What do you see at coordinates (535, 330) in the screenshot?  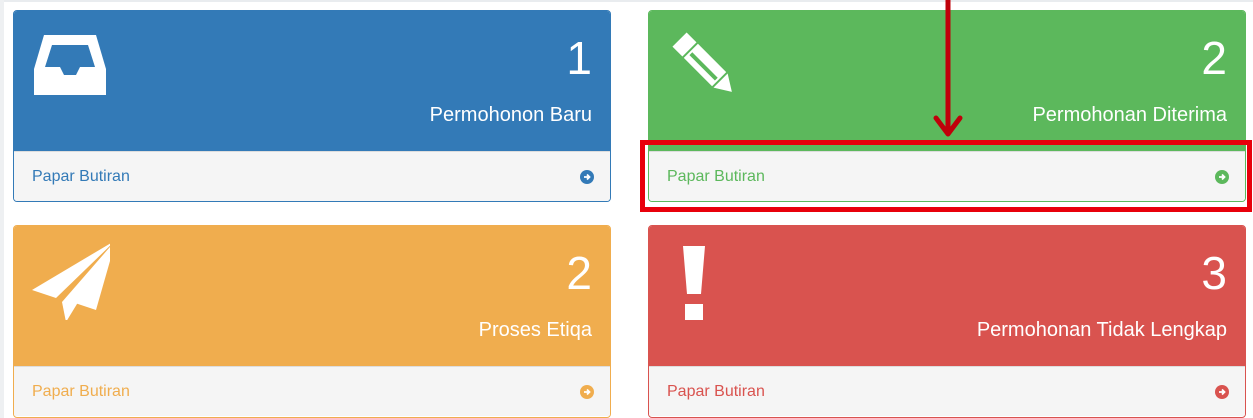 I see `panel-title: Proses Etiqa` at bounding box center [535, 330].